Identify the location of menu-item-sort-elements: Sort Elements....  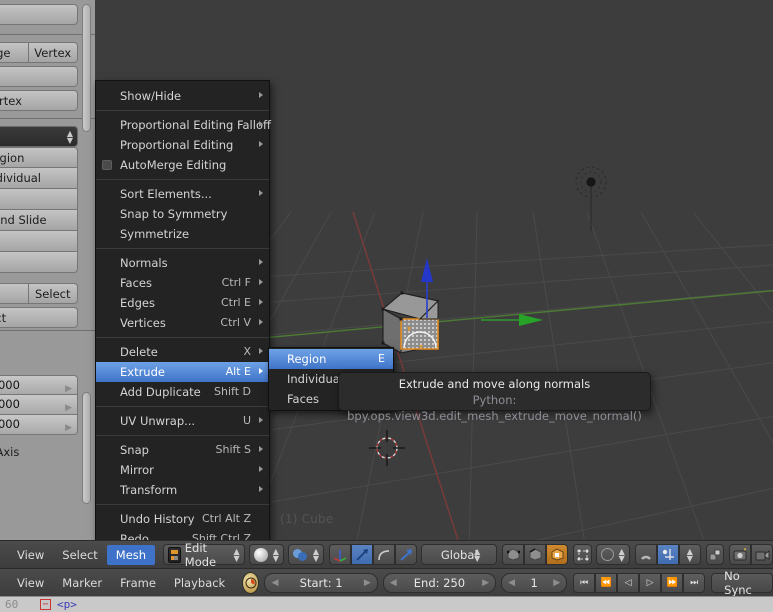
(182, 194).